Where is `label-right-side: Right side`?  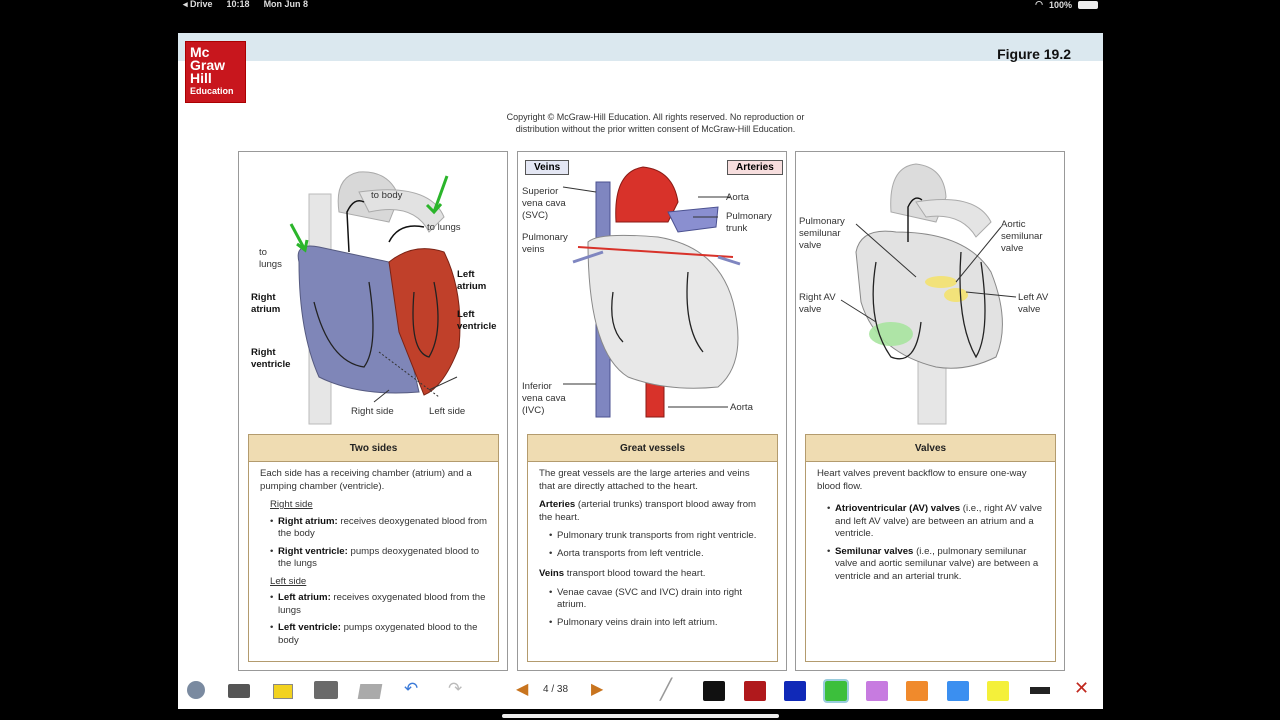
label-right-side: Right side is located at coordinates (372, 411).